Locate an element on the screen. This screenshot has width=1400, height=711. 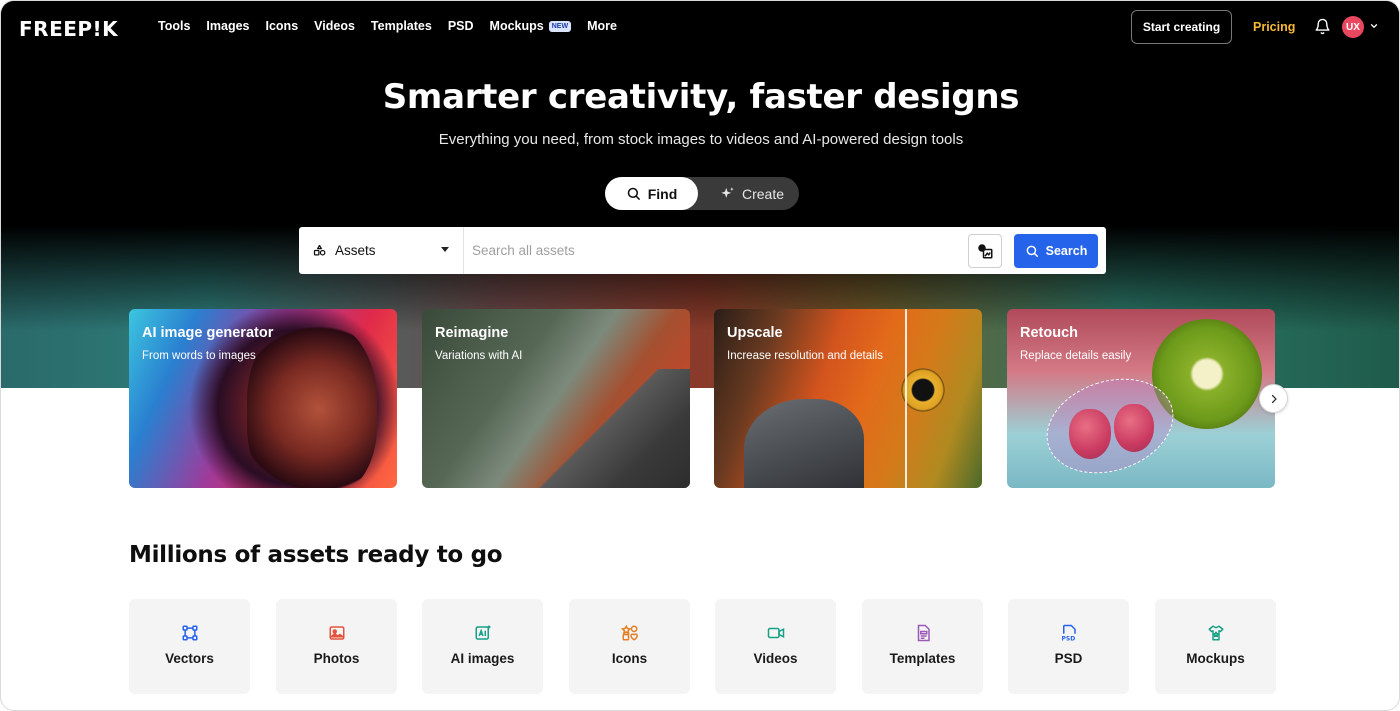
photo-icon is located at coordinates (336, 633).